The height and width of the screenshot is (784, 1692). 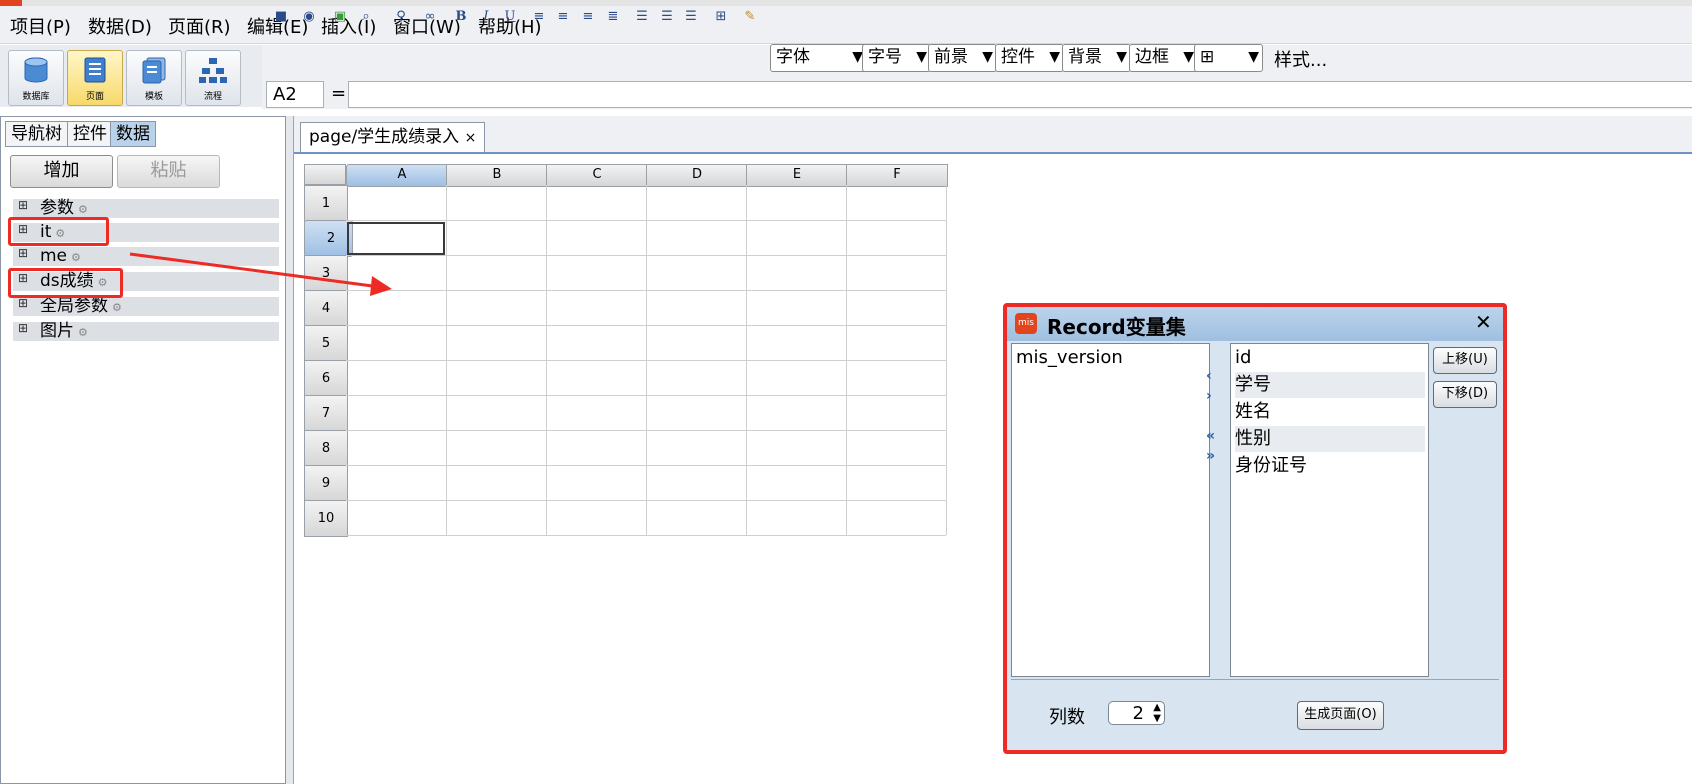 What do you see at coordinates (797, 175) in the screenshot?
I see `column-header: E` at bounding box center [797, 175].